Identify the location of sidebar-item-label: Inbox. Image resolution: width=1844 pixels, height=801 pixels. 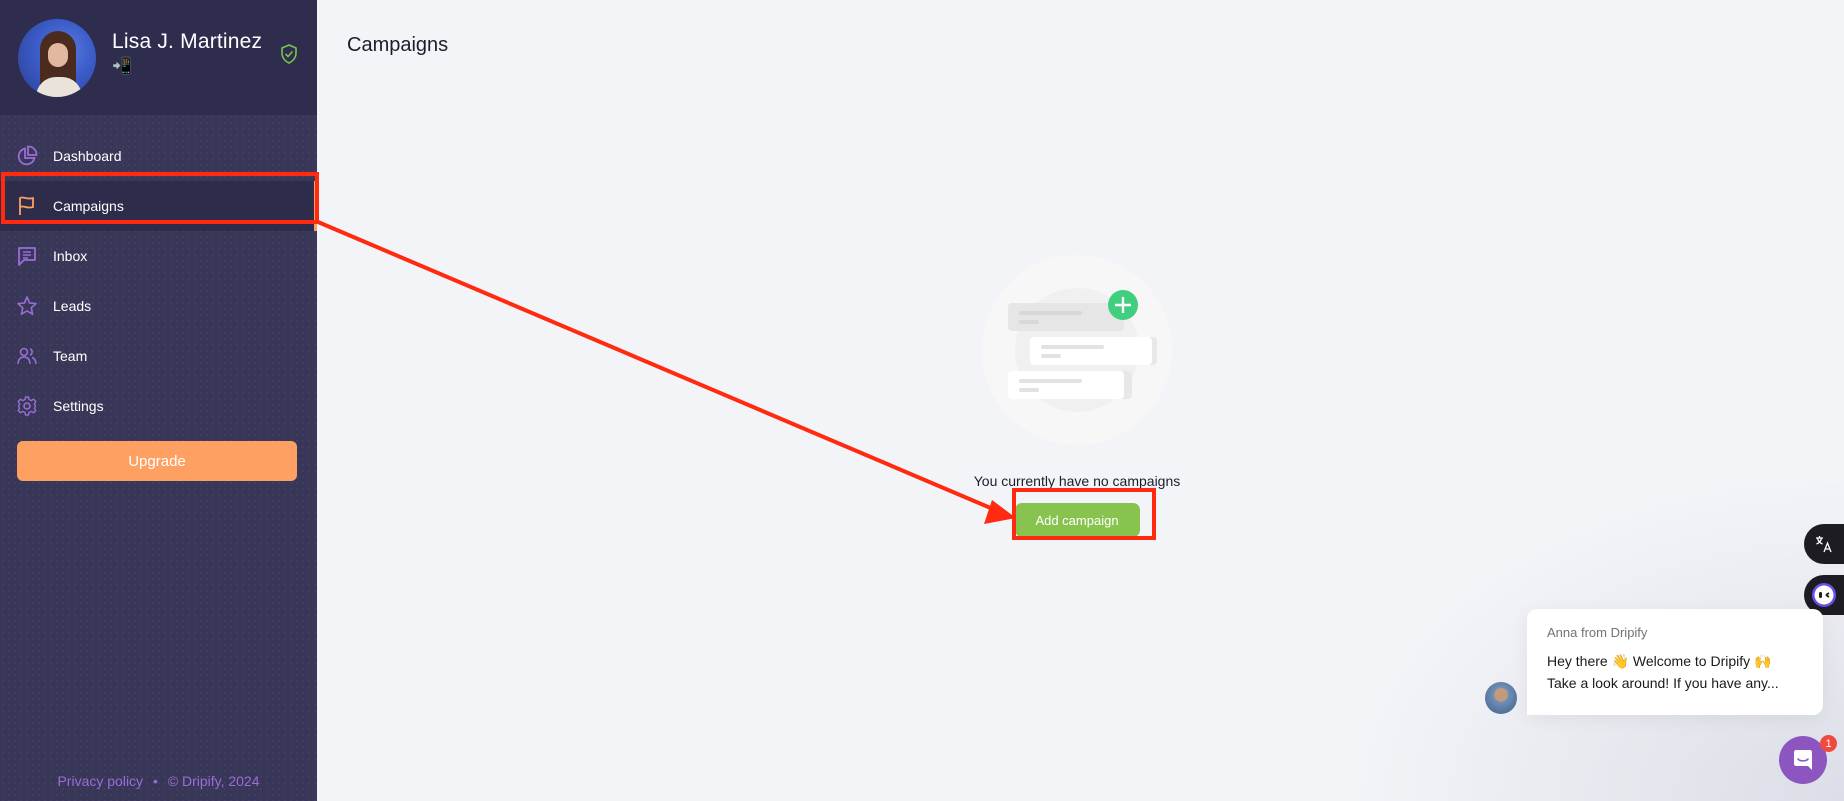
(70, 256).